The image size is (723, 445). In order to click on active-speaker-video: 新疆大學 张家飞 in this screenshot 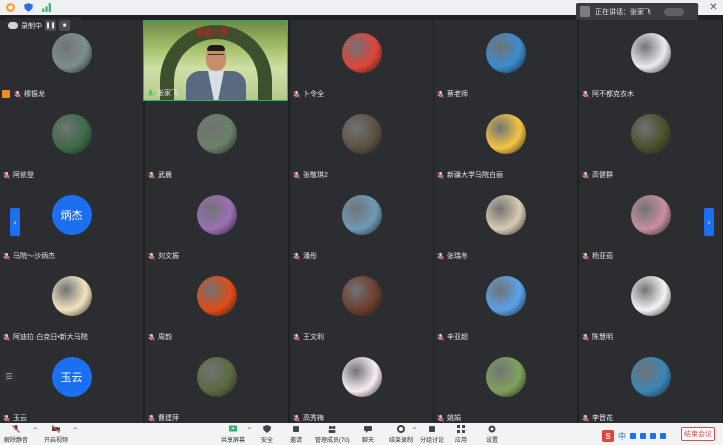, I will do `click(215, 60)`.